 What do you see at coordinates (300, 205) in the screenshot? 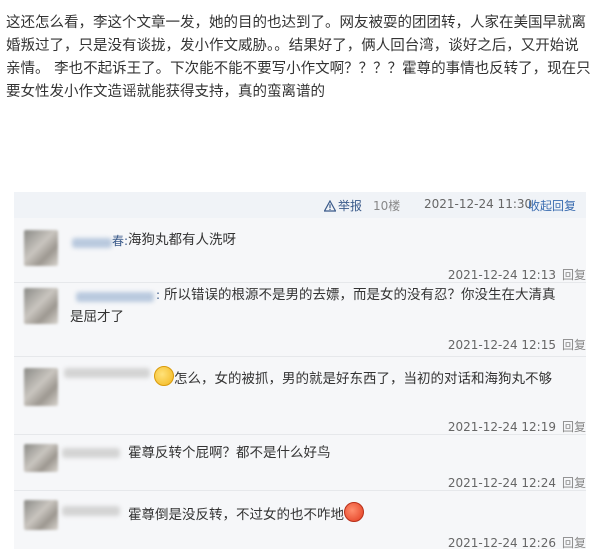
I see `post-meta-bar: 举报 10楼 2021-12-24 11:30 收起回复` at bounding box center [300, 205].